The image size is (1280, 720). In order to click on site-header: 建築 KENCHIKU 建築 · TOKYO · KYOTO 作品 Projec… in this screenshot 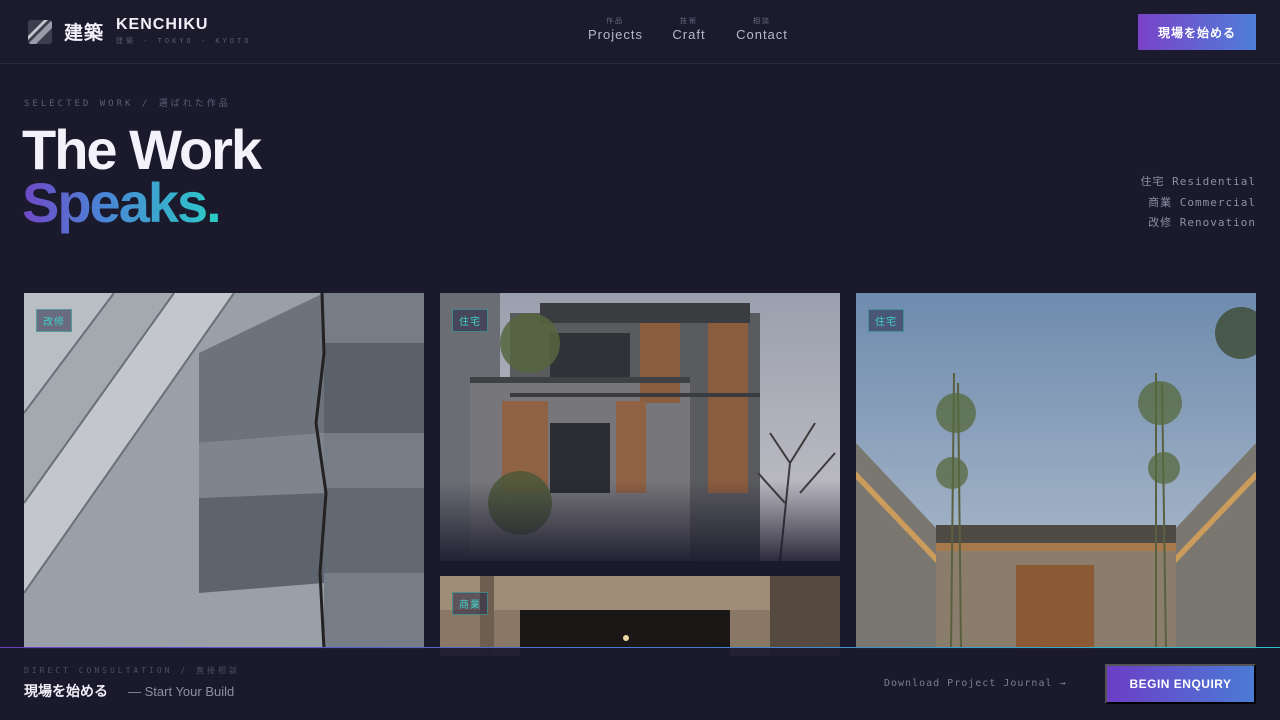, I will do `click(640, 32)`.